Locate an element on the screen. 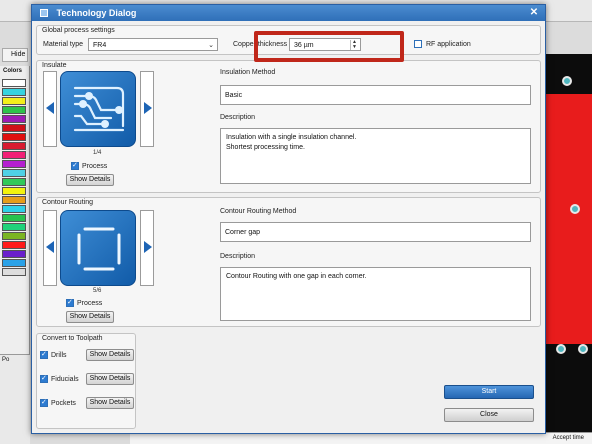 This screenshot has width=592, height=444. hide-button: Hide is located at coordinates (15, 55).